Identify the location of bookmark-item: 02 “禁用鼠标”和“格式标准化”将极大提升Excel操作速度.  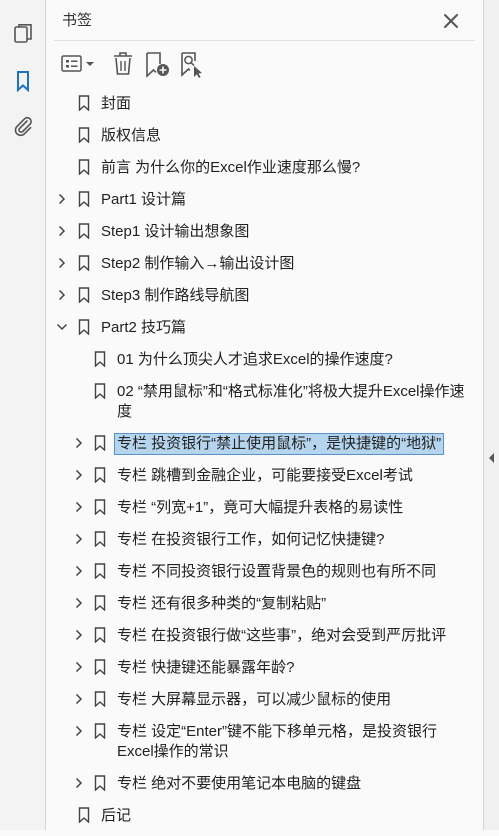
(264, 406).